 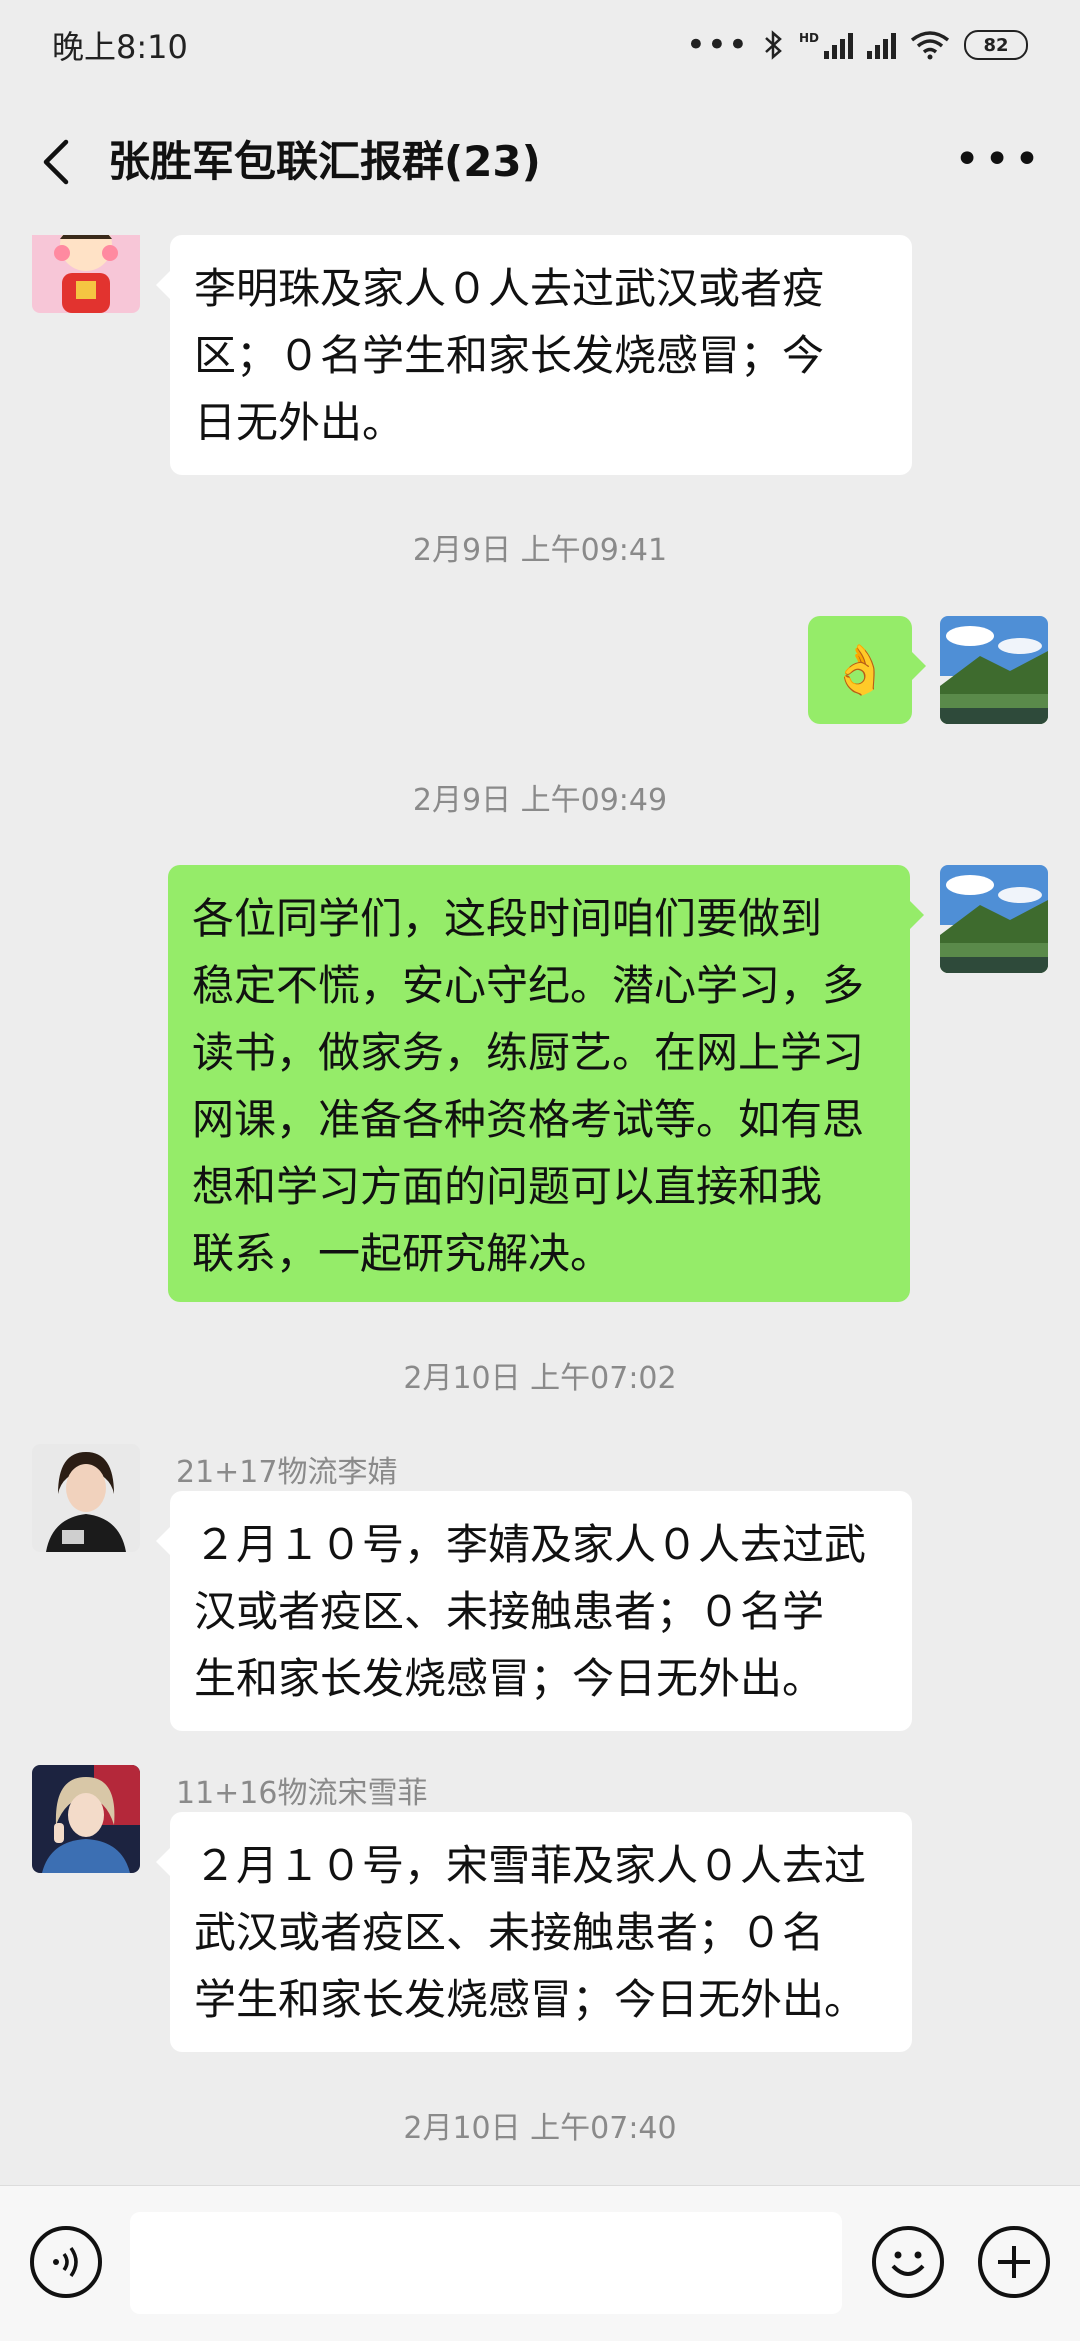 What do you see at coordinates (302, 1793) in the screenshot?
I see `sender-name: 11+16物流宋雪菲` at bounding box center [302, 1793].